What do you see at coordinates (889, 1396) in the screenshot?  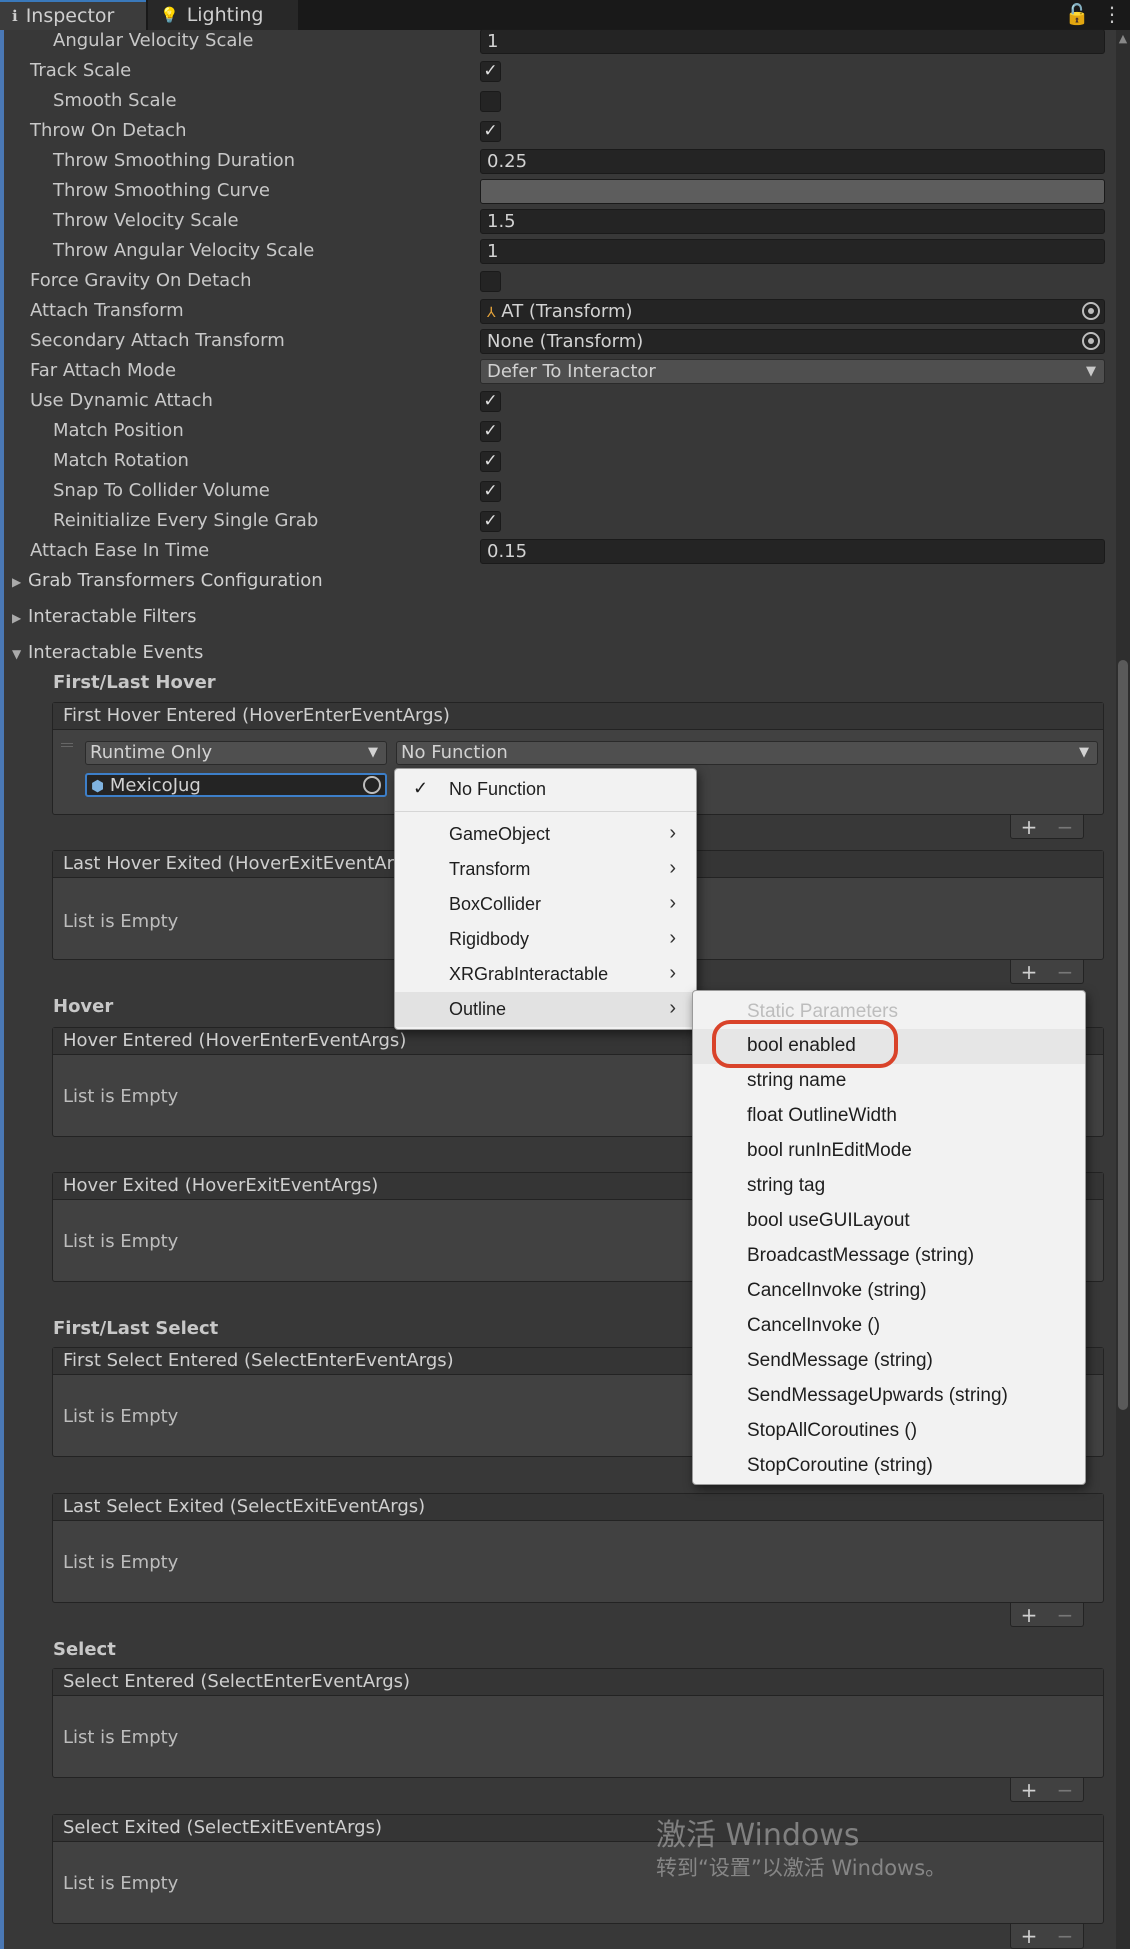 I see `submenu-item-sendmessageupwards: SendMessageUpwards (string)` at bounding box center [889, 1396].